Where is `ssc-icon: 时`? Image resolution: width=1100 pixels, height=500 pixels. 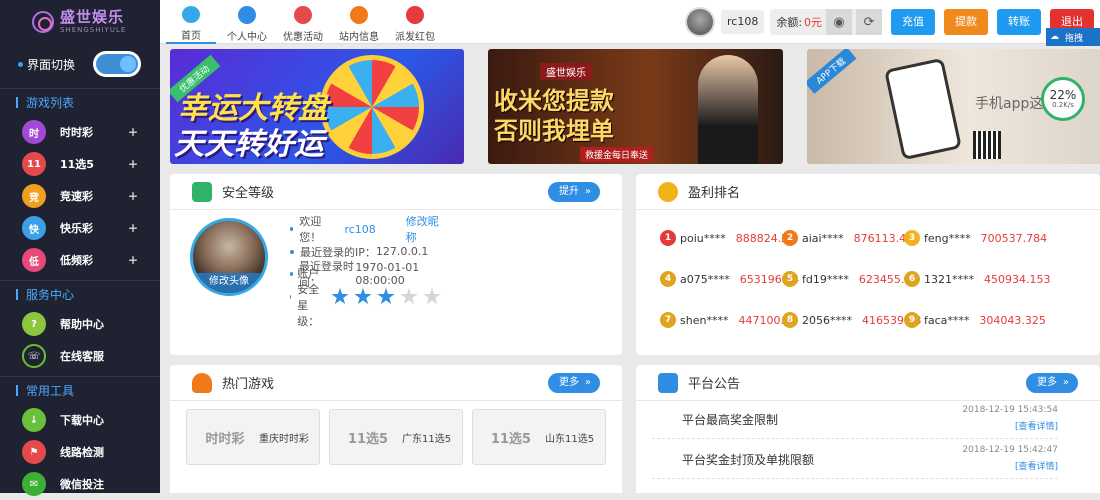 ssc-icon: 时 is located at coordinates (34, 132).